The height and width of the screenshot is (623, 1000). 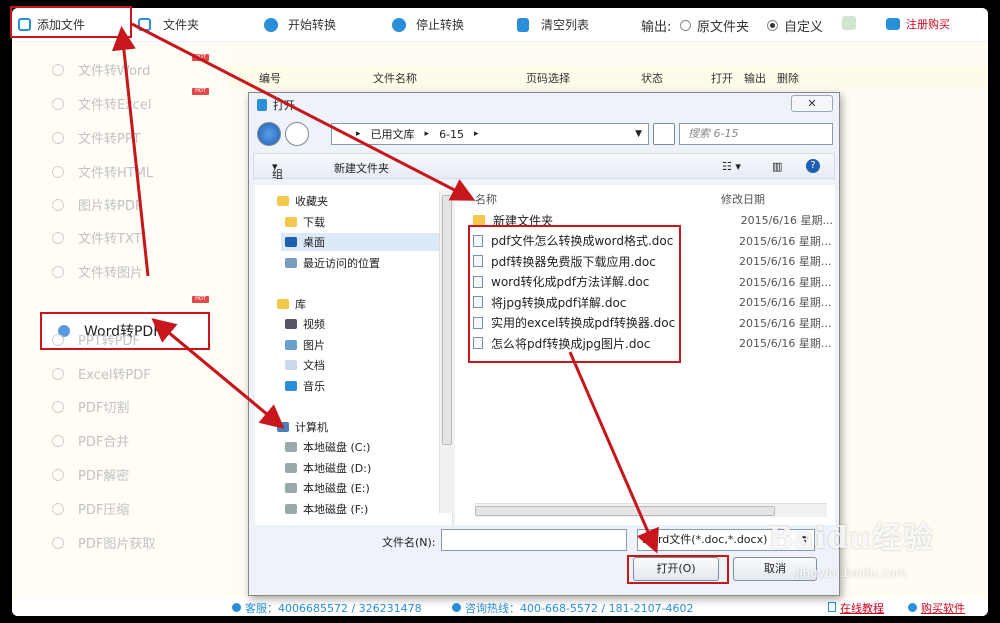 I want to click on radio-source, so click(x=685, y=25).